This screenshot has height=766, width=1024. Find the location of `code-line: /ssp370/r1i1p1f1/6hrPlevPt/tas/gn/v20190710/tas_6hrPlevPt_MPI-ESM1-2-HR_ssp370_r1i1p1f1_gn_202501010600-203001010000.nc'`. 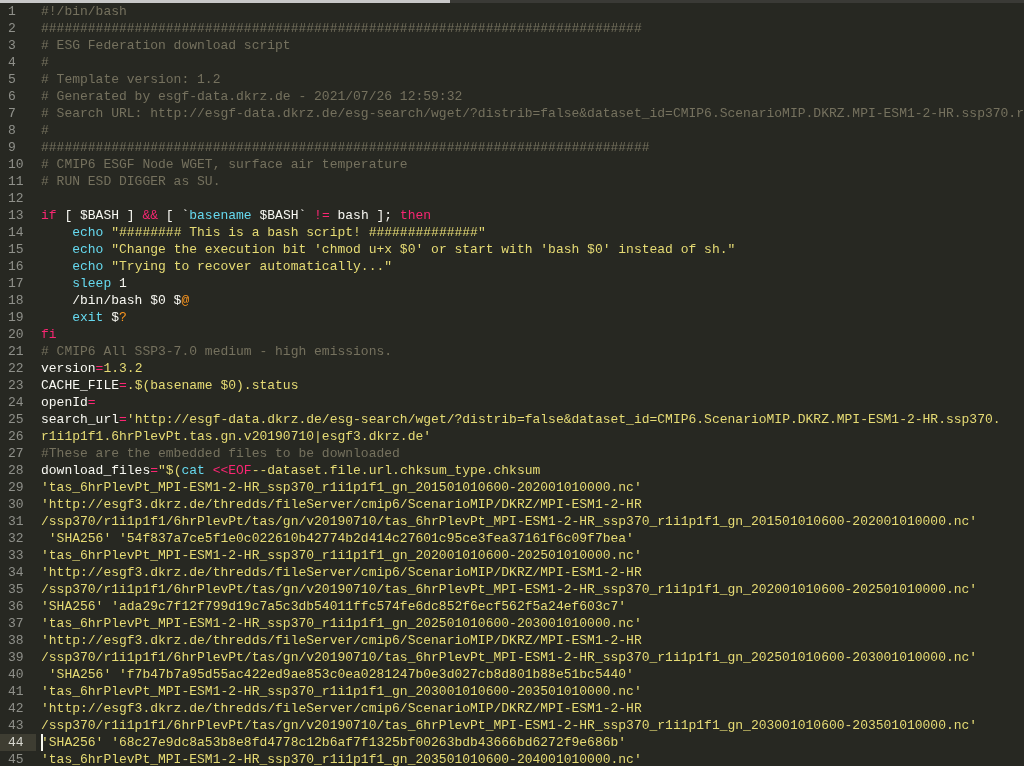

code-line: /ssp370/r1i1p1f1/6hrPlevPt/tas/gn/v20190710/tas_6hrPlevPt_MPI-ESM1-2-HR_ssp370_r1i1p1f1_gn_202501010600-203001010000.nc' is located at coordinates (509, 657).